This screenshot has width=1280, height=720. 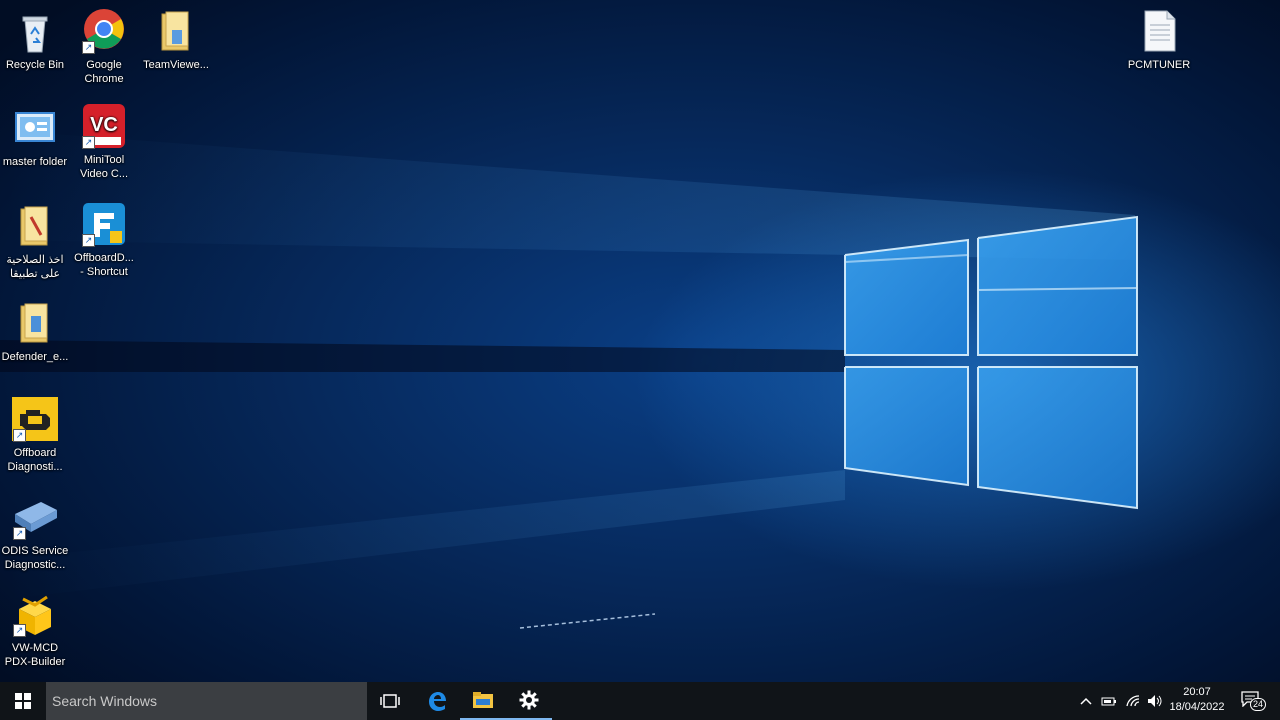 What do you see at coordinates (104, 72) in the screenshot?
I see `desktop-icon-label: Google Chrome` at bounding box center [104, 72].